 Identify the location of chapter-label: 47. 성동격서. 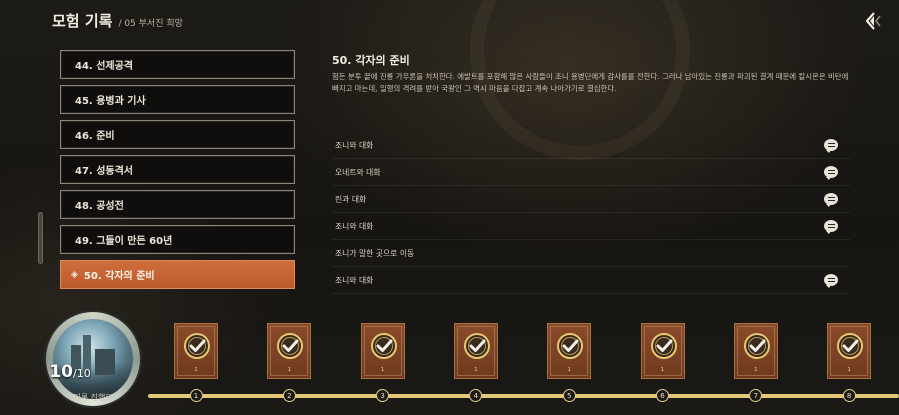
(104, 171).